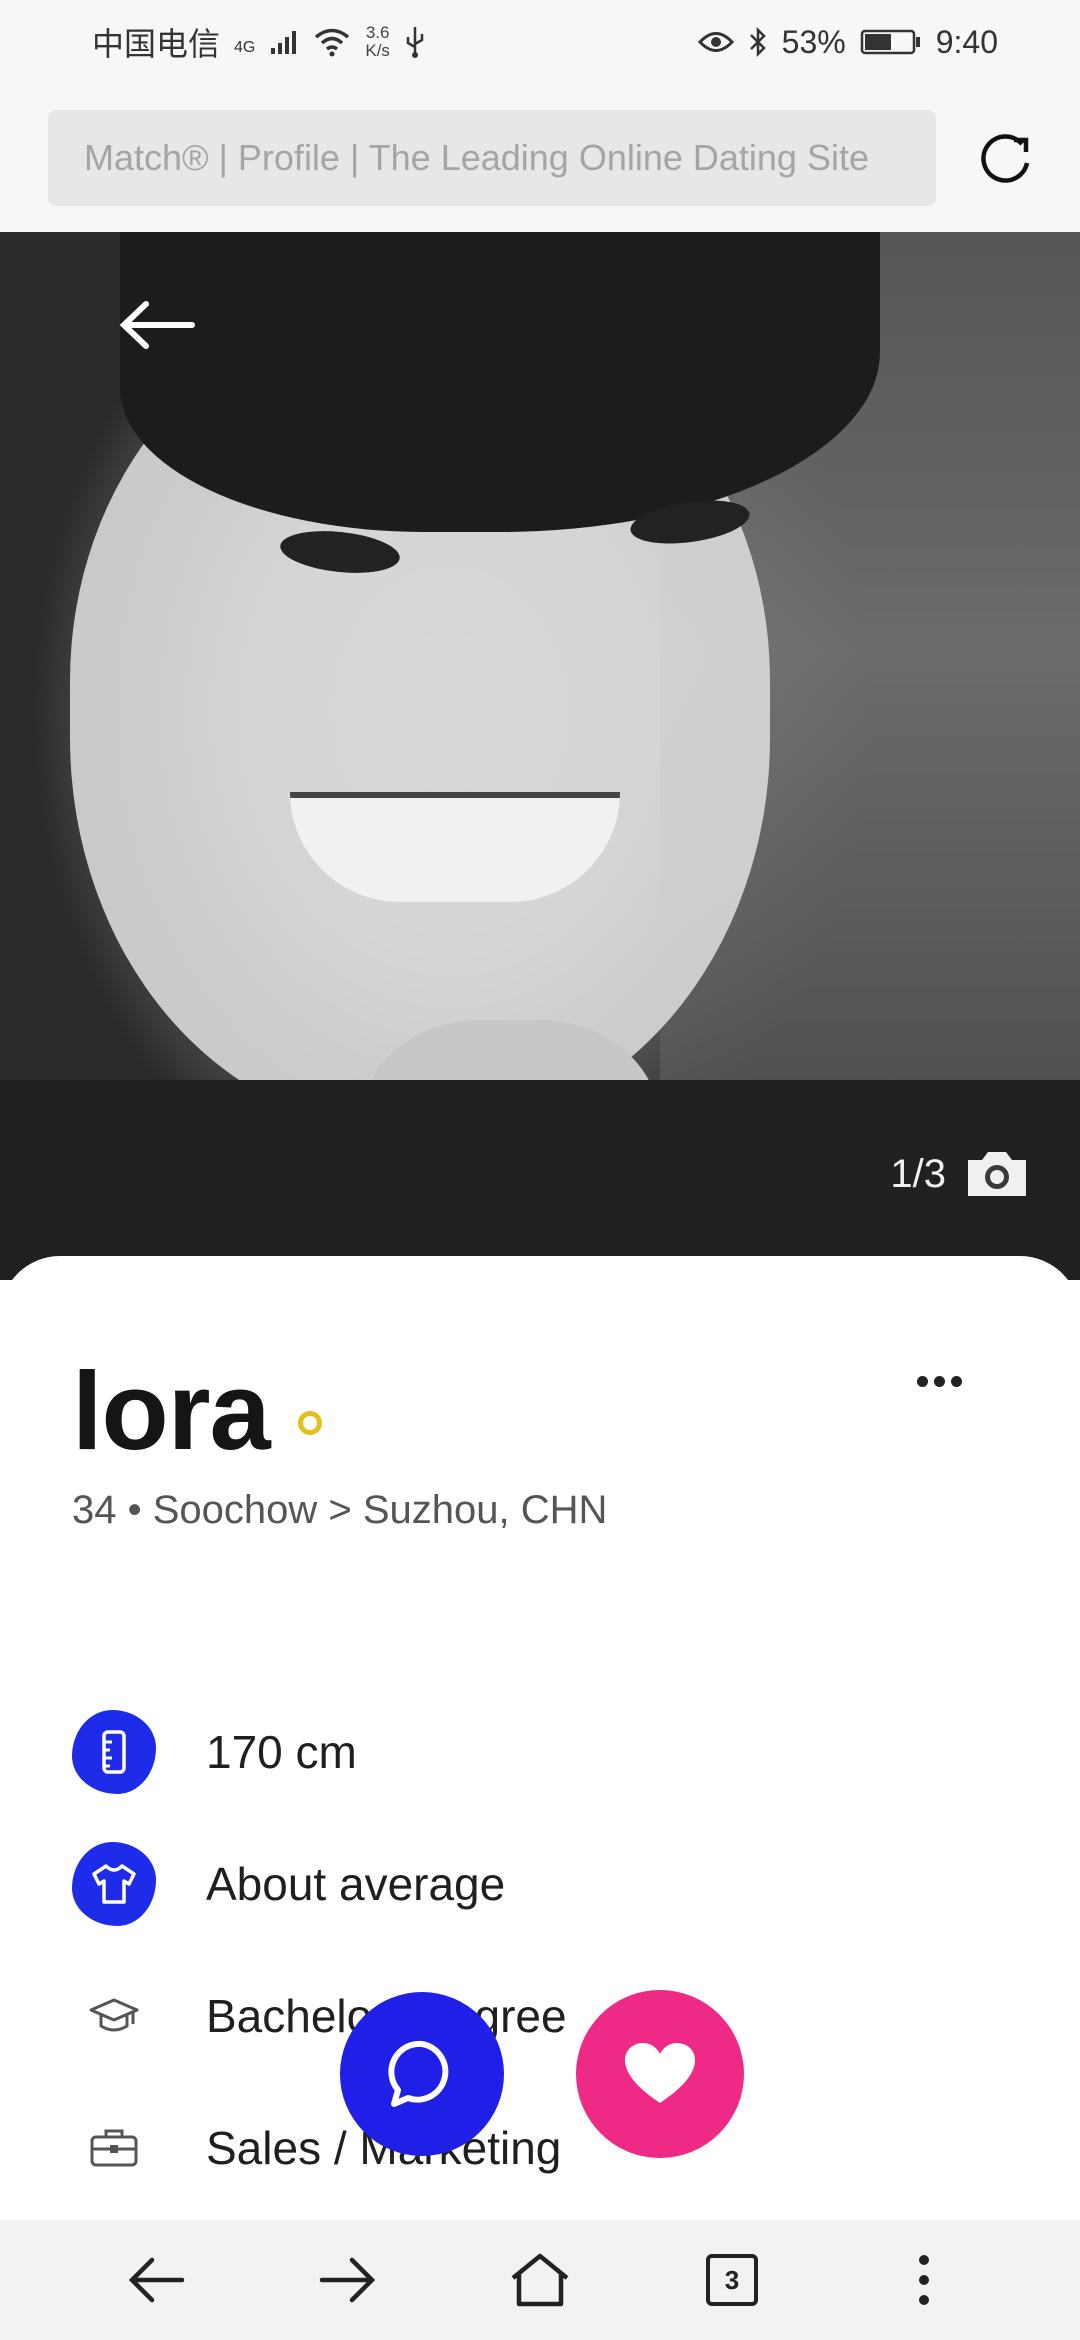 Image resolution: width=1080 pixels, height=2340 pixels. I want to click on browser-nav-bar: 3, so click(540, 2280).